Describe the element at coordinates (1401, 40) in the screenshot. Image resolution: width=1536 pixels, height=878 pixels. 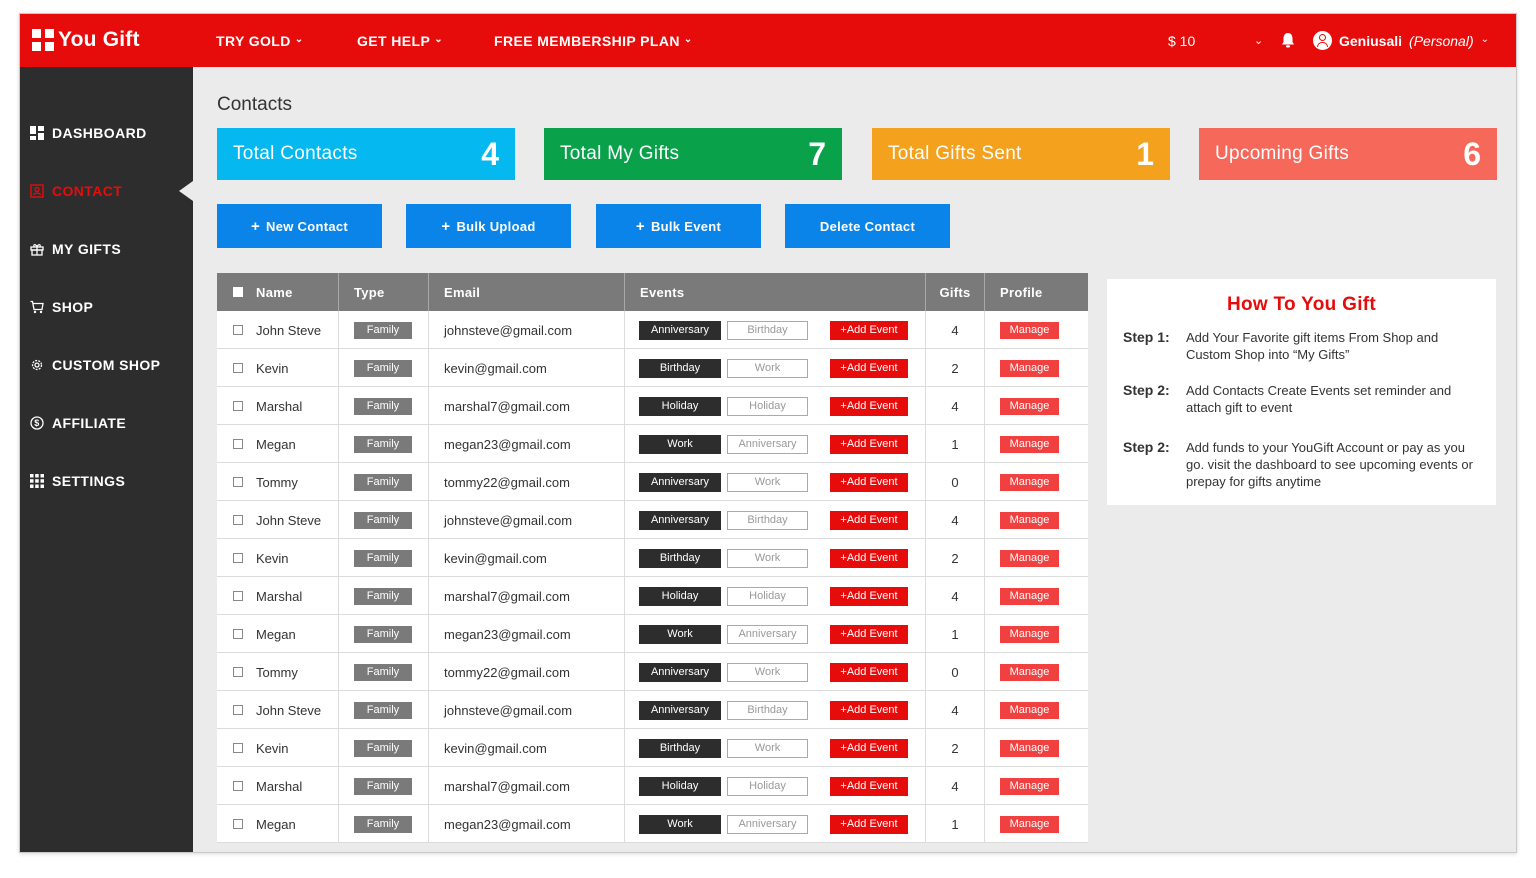
I see `user-menu: Geniusali (Personal) ⌄` at that location.